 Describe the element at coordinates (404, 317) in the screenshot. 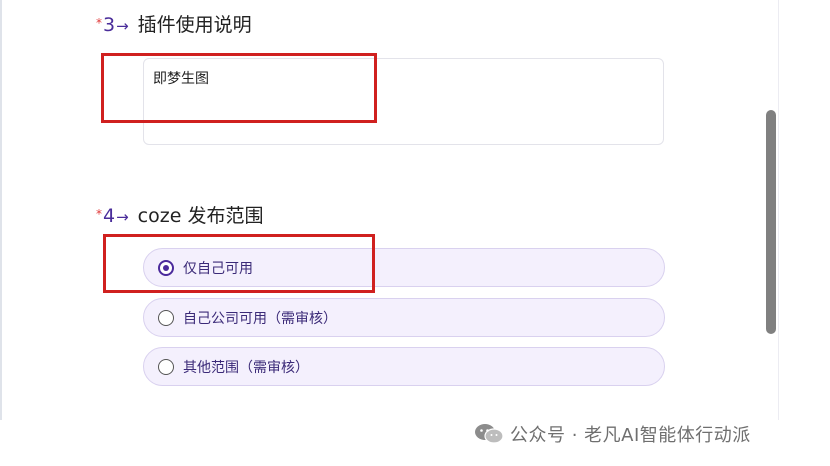

I see `radio-option-company: 自己公司可用（需审核）` at that location.